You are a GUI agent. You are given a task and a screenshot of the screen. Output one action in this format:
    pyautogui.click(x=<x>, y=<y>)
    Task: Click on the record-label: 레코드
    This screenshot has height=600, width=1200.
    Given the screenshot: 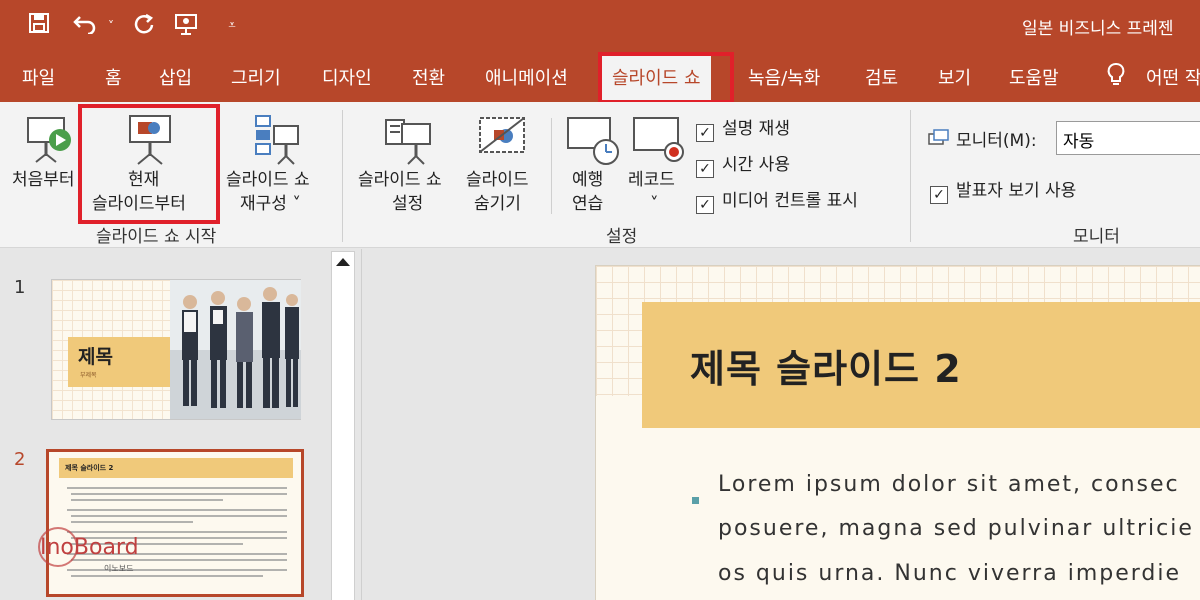 What is the action you would take?
    pyautogui.click(x=651, y=180)
    